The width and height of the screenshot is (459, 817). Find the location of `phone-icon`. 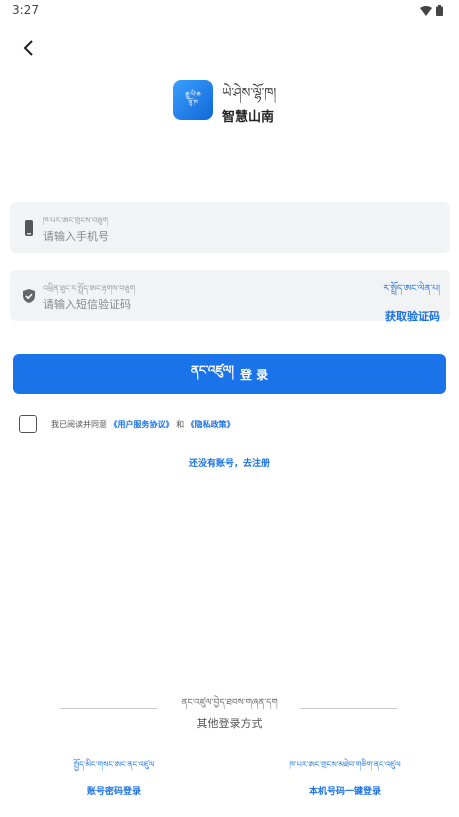

phone-icon is located at coordinates (29, 228).